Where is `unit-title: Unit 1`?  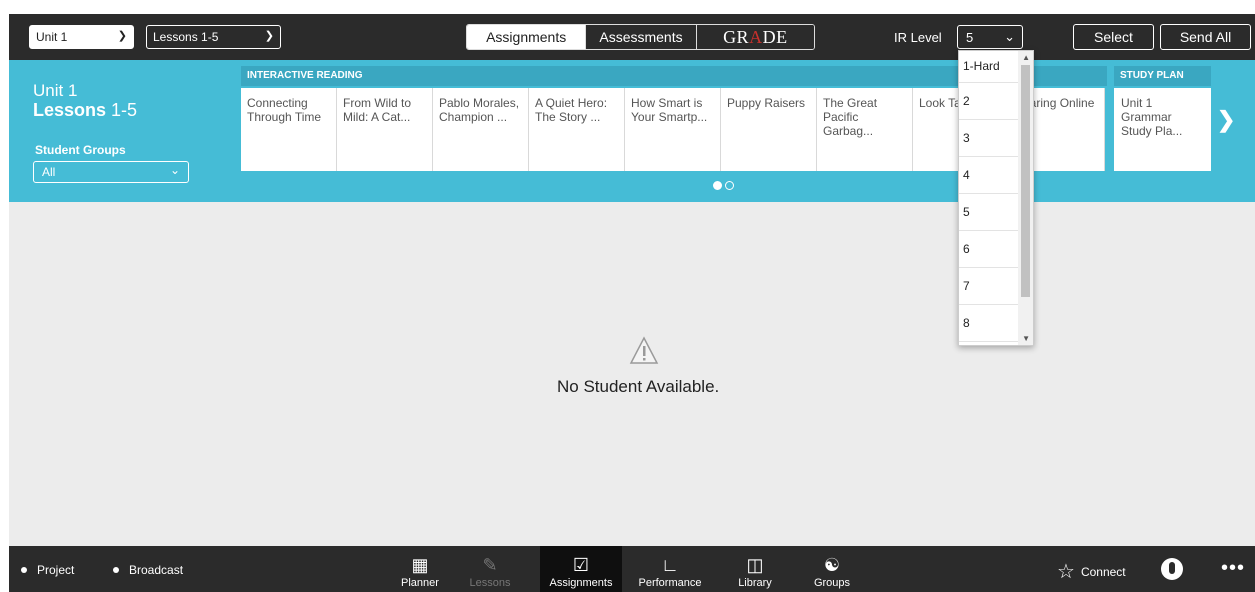
unit-title: Unit 1 is located at coordinates (55, 90).